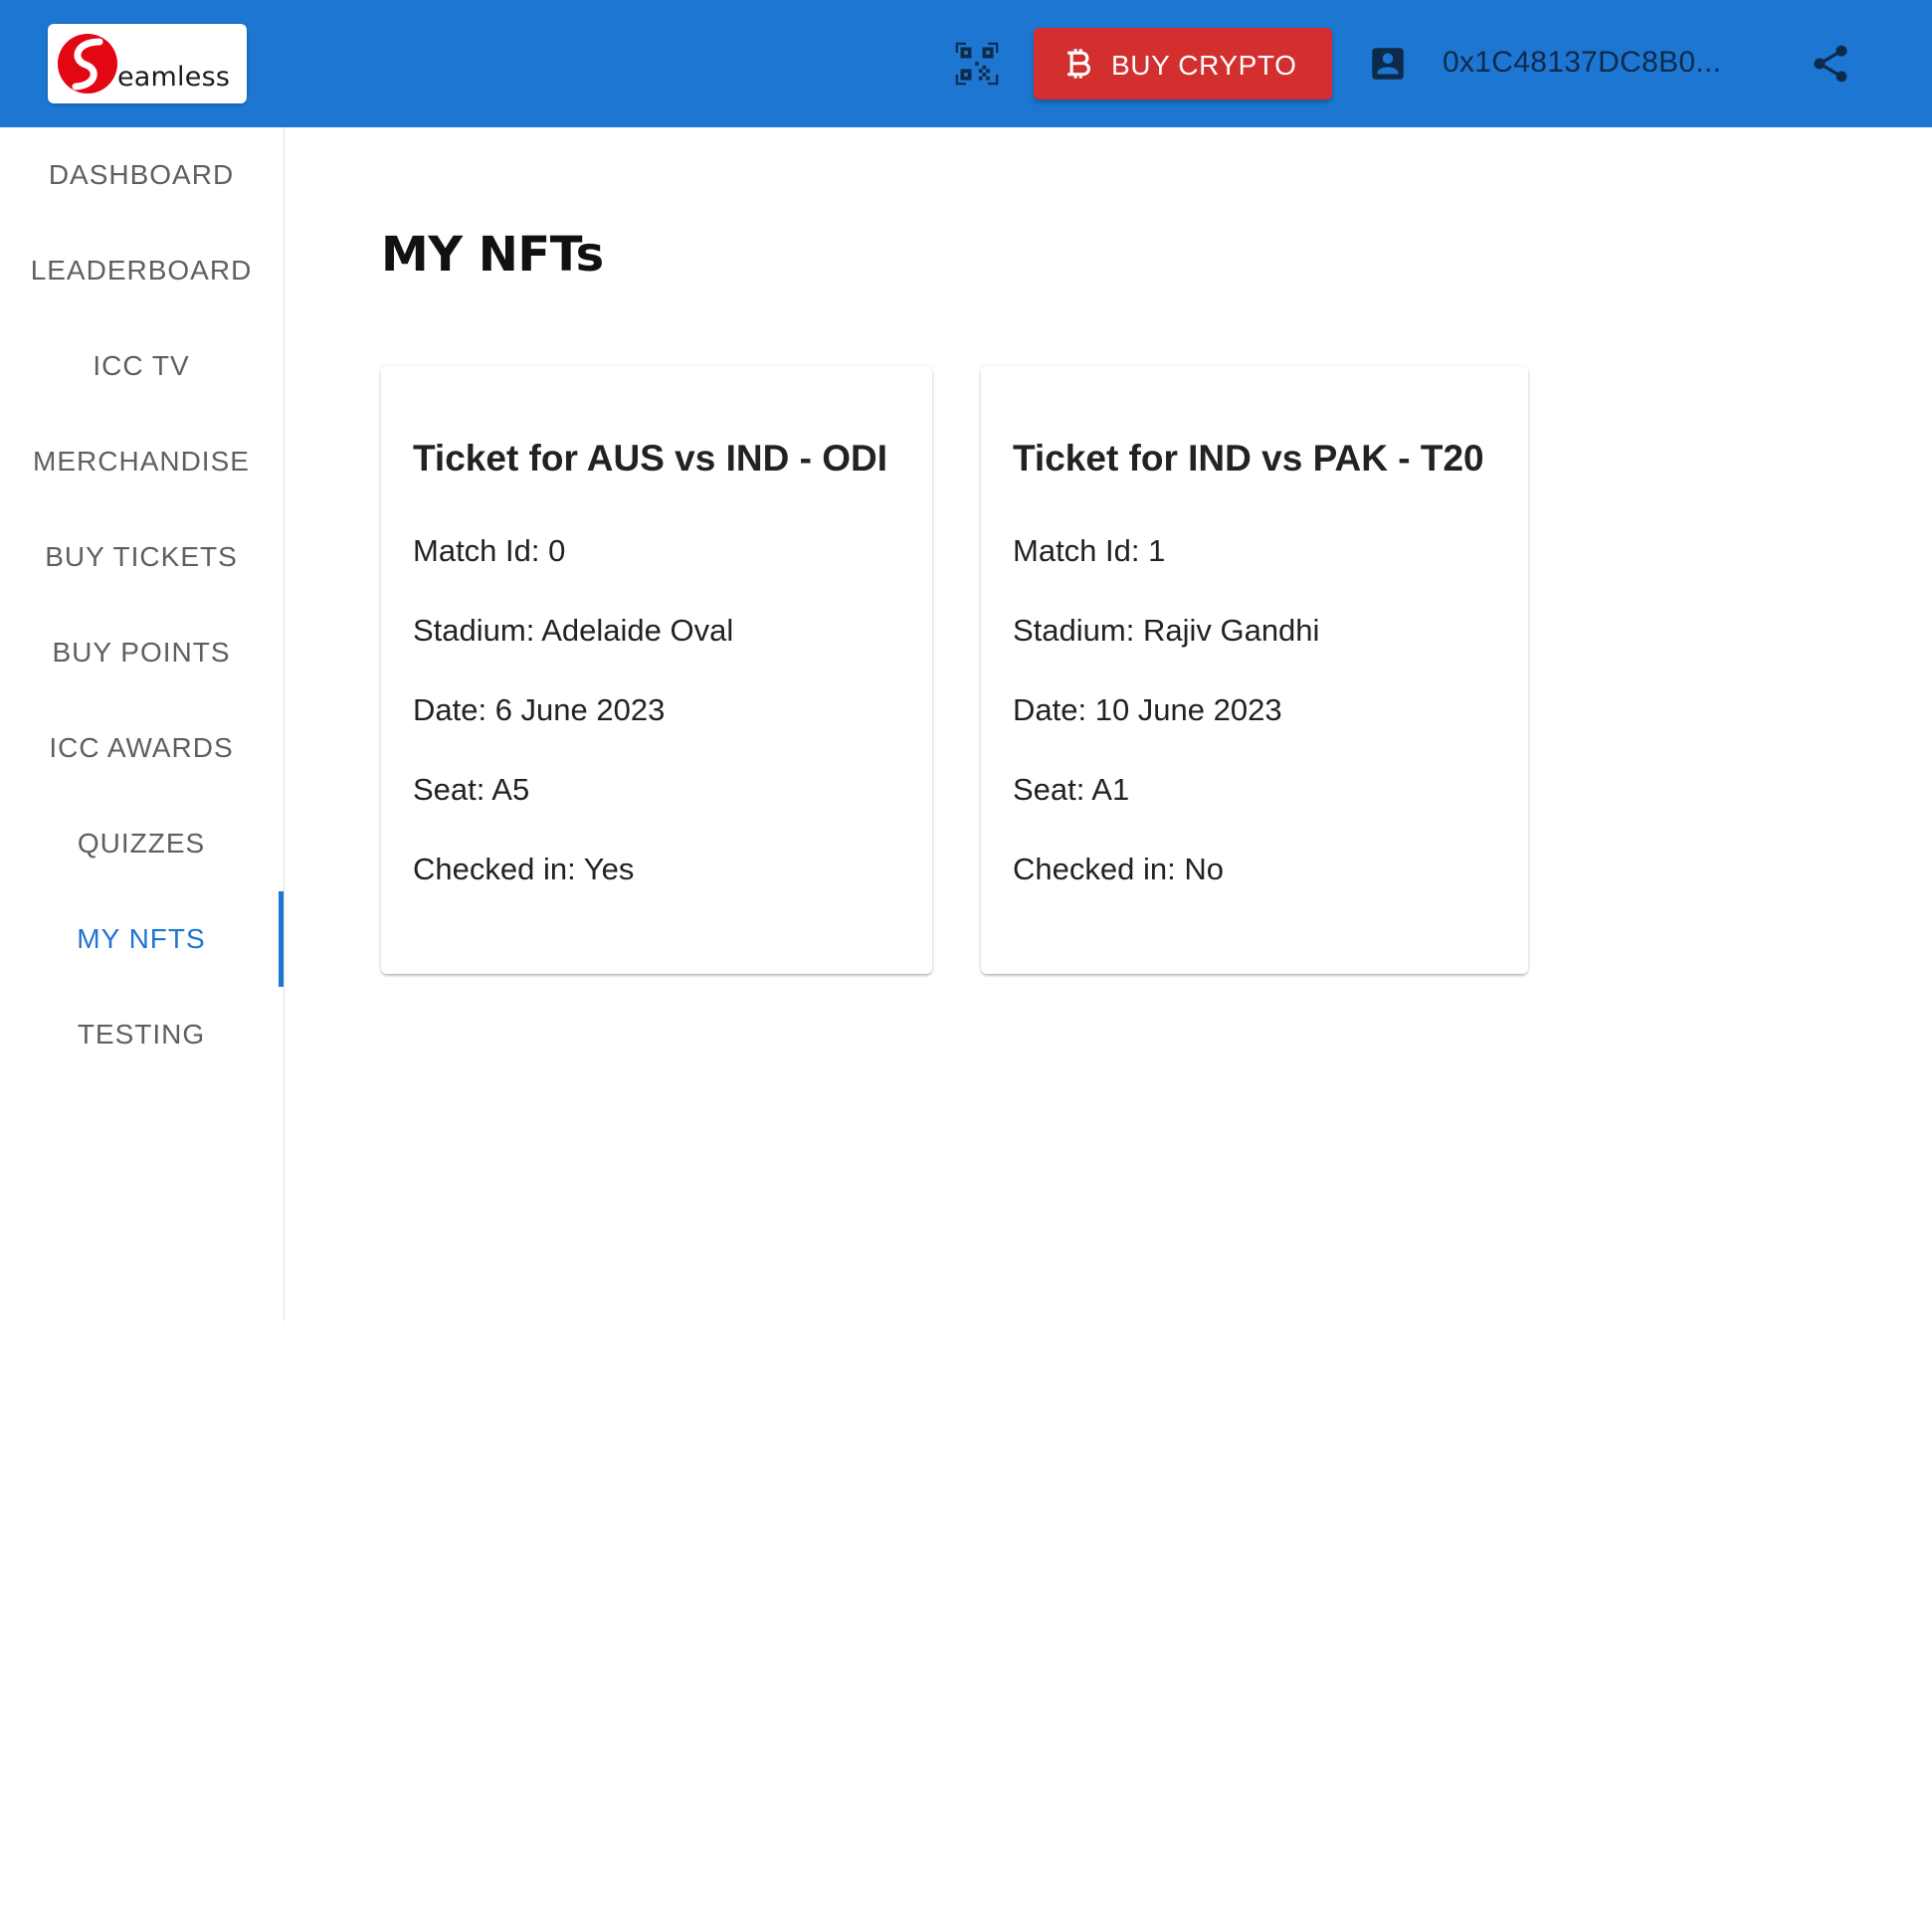 The width and height of the screenshot is (1932, 1914). Describe the element at coordinates (141, 366) in the screenshot. I see `sidebar-item-icc-tv: ICC TV` at that location.